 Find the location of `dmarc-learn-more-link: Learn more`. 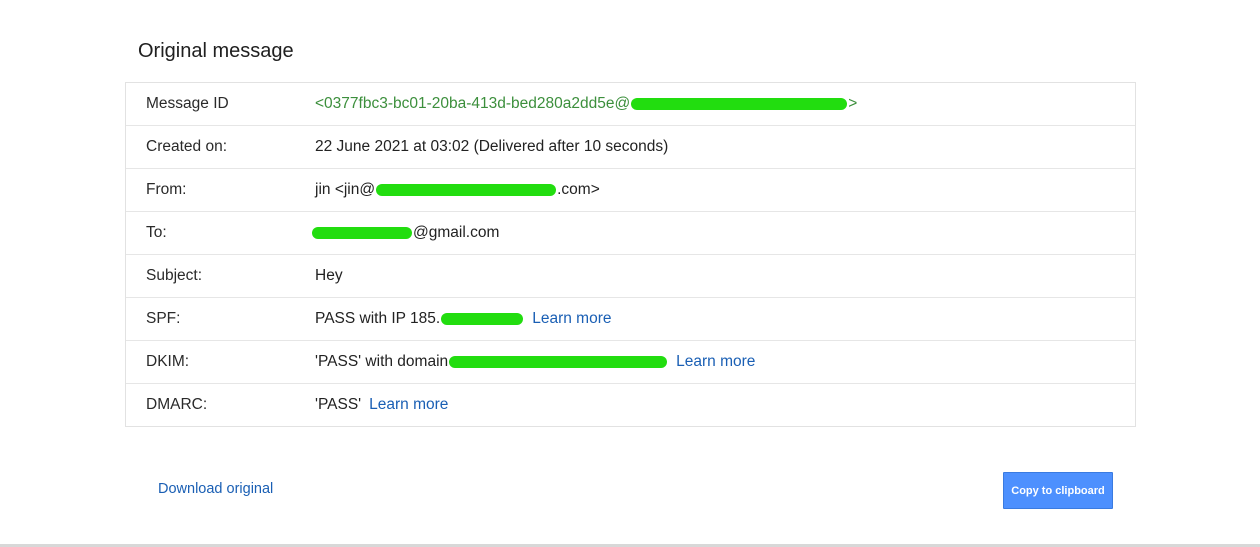

dmarc-learn-more-link: Learn more is located at coordinates (408, 405).